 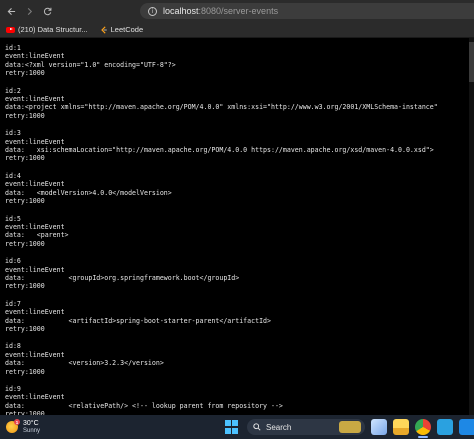 What do you see at coordinates (127, 29) in the screenshot?
I see `bookmark-label: LeetCode` at bounding box center [127, 29].